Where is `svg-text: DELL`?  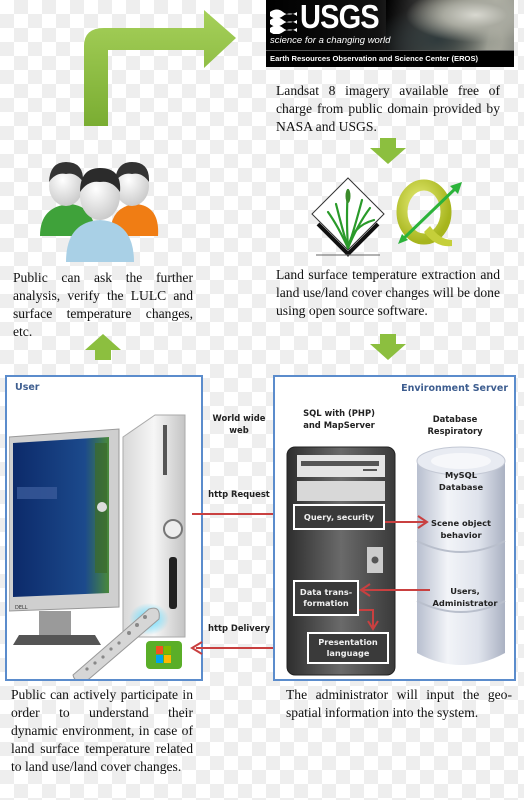 svg-text: DELL is located at coordinates (21, 608).